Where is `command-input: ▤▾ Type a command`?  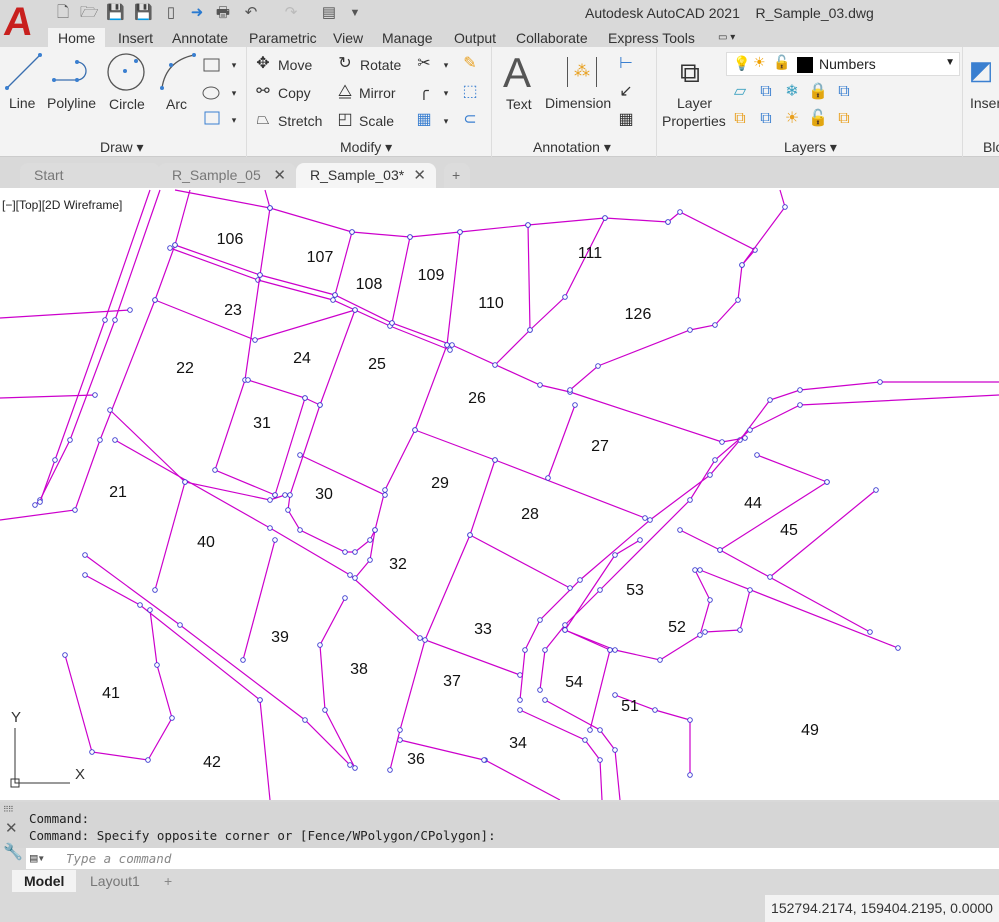 command-input: ▤▾ Type a command is located at coordinates (512, 858).